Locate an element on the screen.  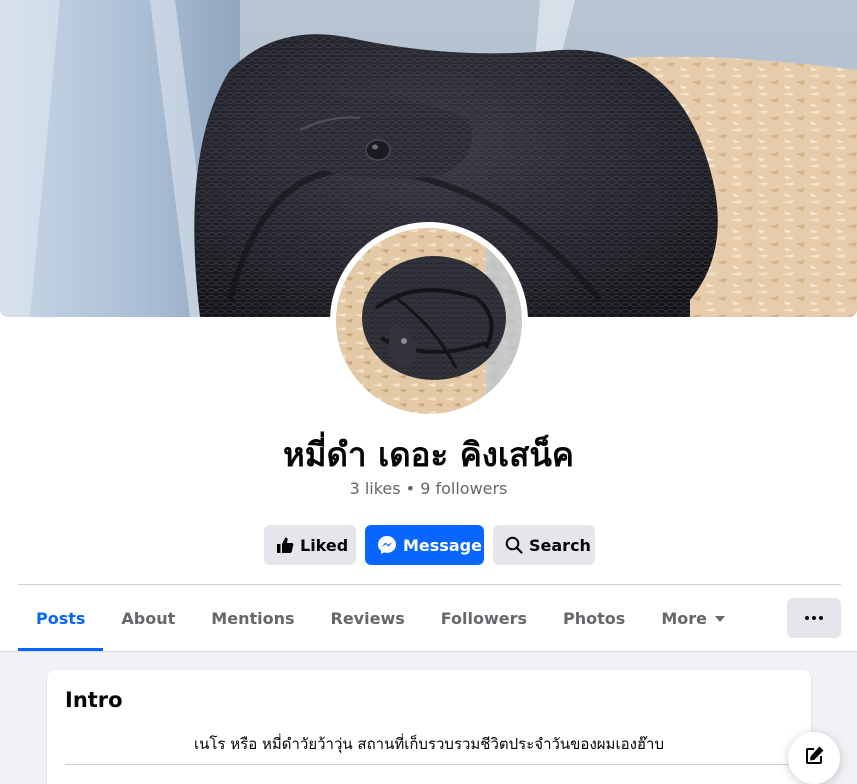
thumbs-up-icon is located at coordinates (285, 545).